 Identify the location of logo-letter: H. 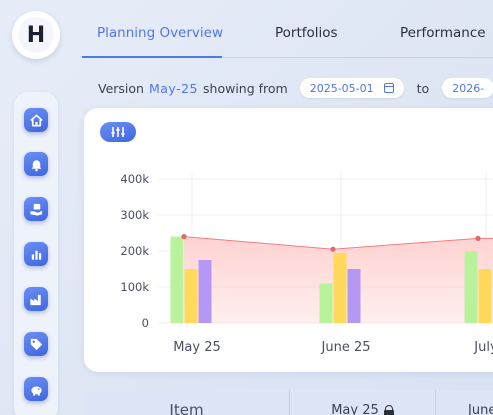
(36, 35).